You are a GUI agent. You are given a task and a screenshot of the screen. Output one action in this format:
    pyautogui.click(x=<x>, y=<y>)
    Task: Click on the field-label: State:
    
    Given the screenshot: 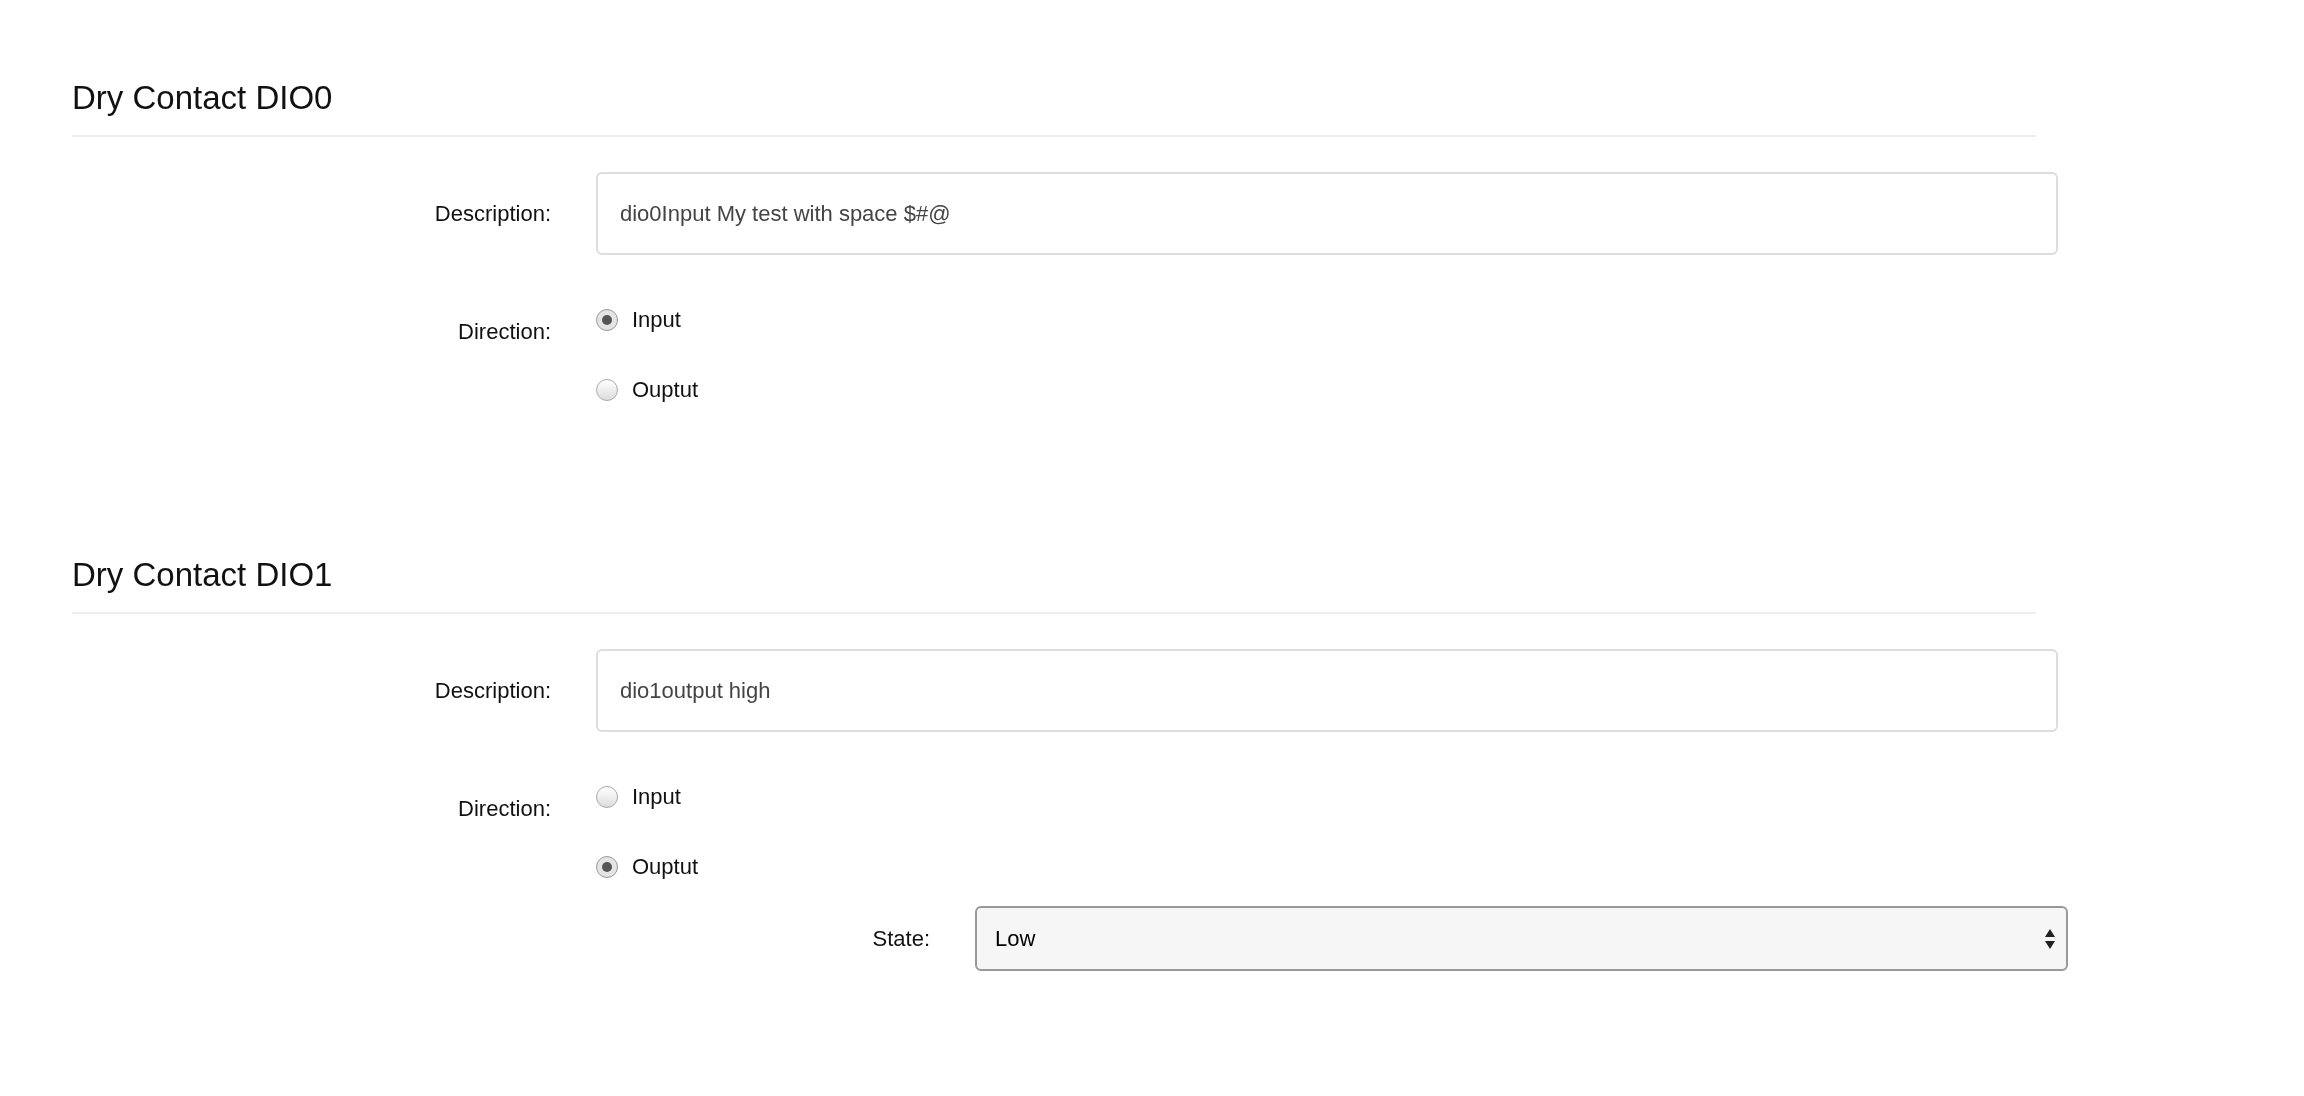 What is the action you would take?
    pyautogui.click(x=900, y=938)
    